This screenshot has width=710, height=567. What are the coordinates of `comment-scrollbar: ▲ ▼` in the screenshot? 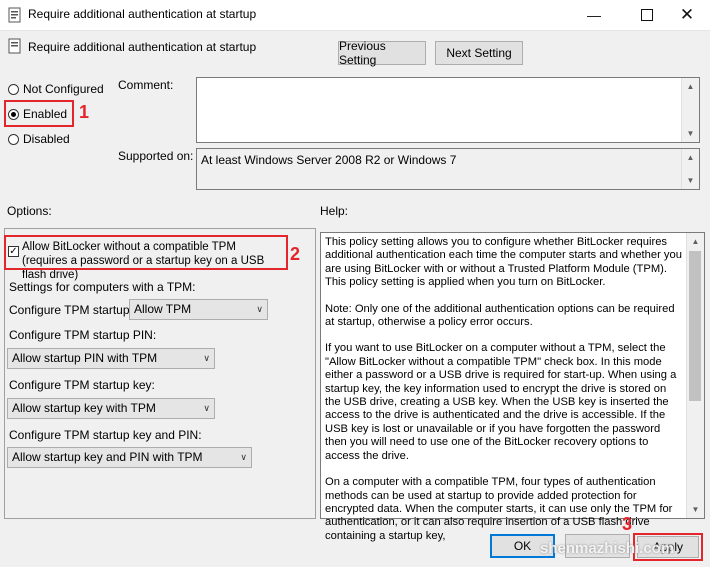 It's located at (690, 110).